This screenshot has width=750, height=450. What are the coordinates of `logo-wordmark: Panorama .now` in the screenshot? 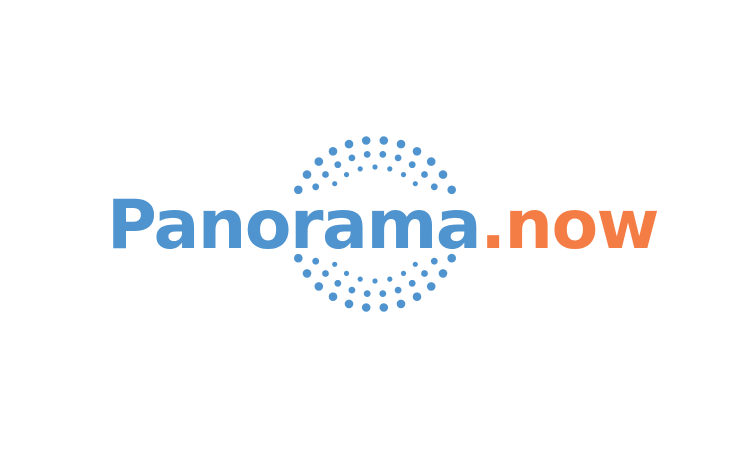 It's located at (383, 226).